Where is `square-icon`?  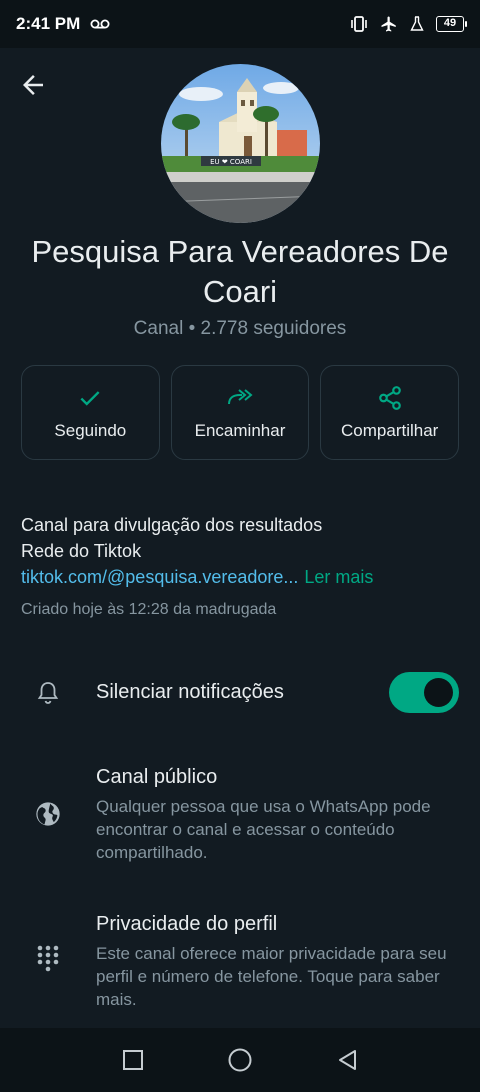
square-icon is located at coordinates (133, 1060).